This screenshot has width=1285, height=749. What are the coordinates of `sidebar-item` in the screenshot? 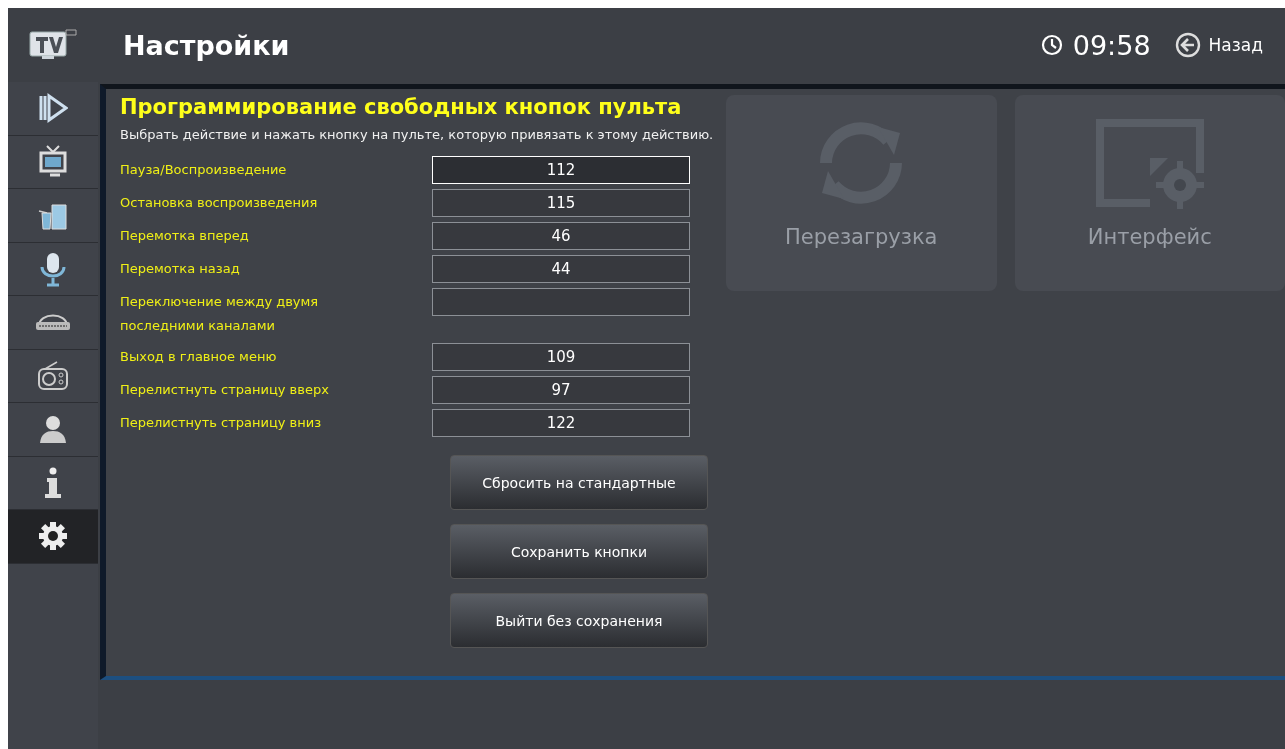 It's located at (53, 537).